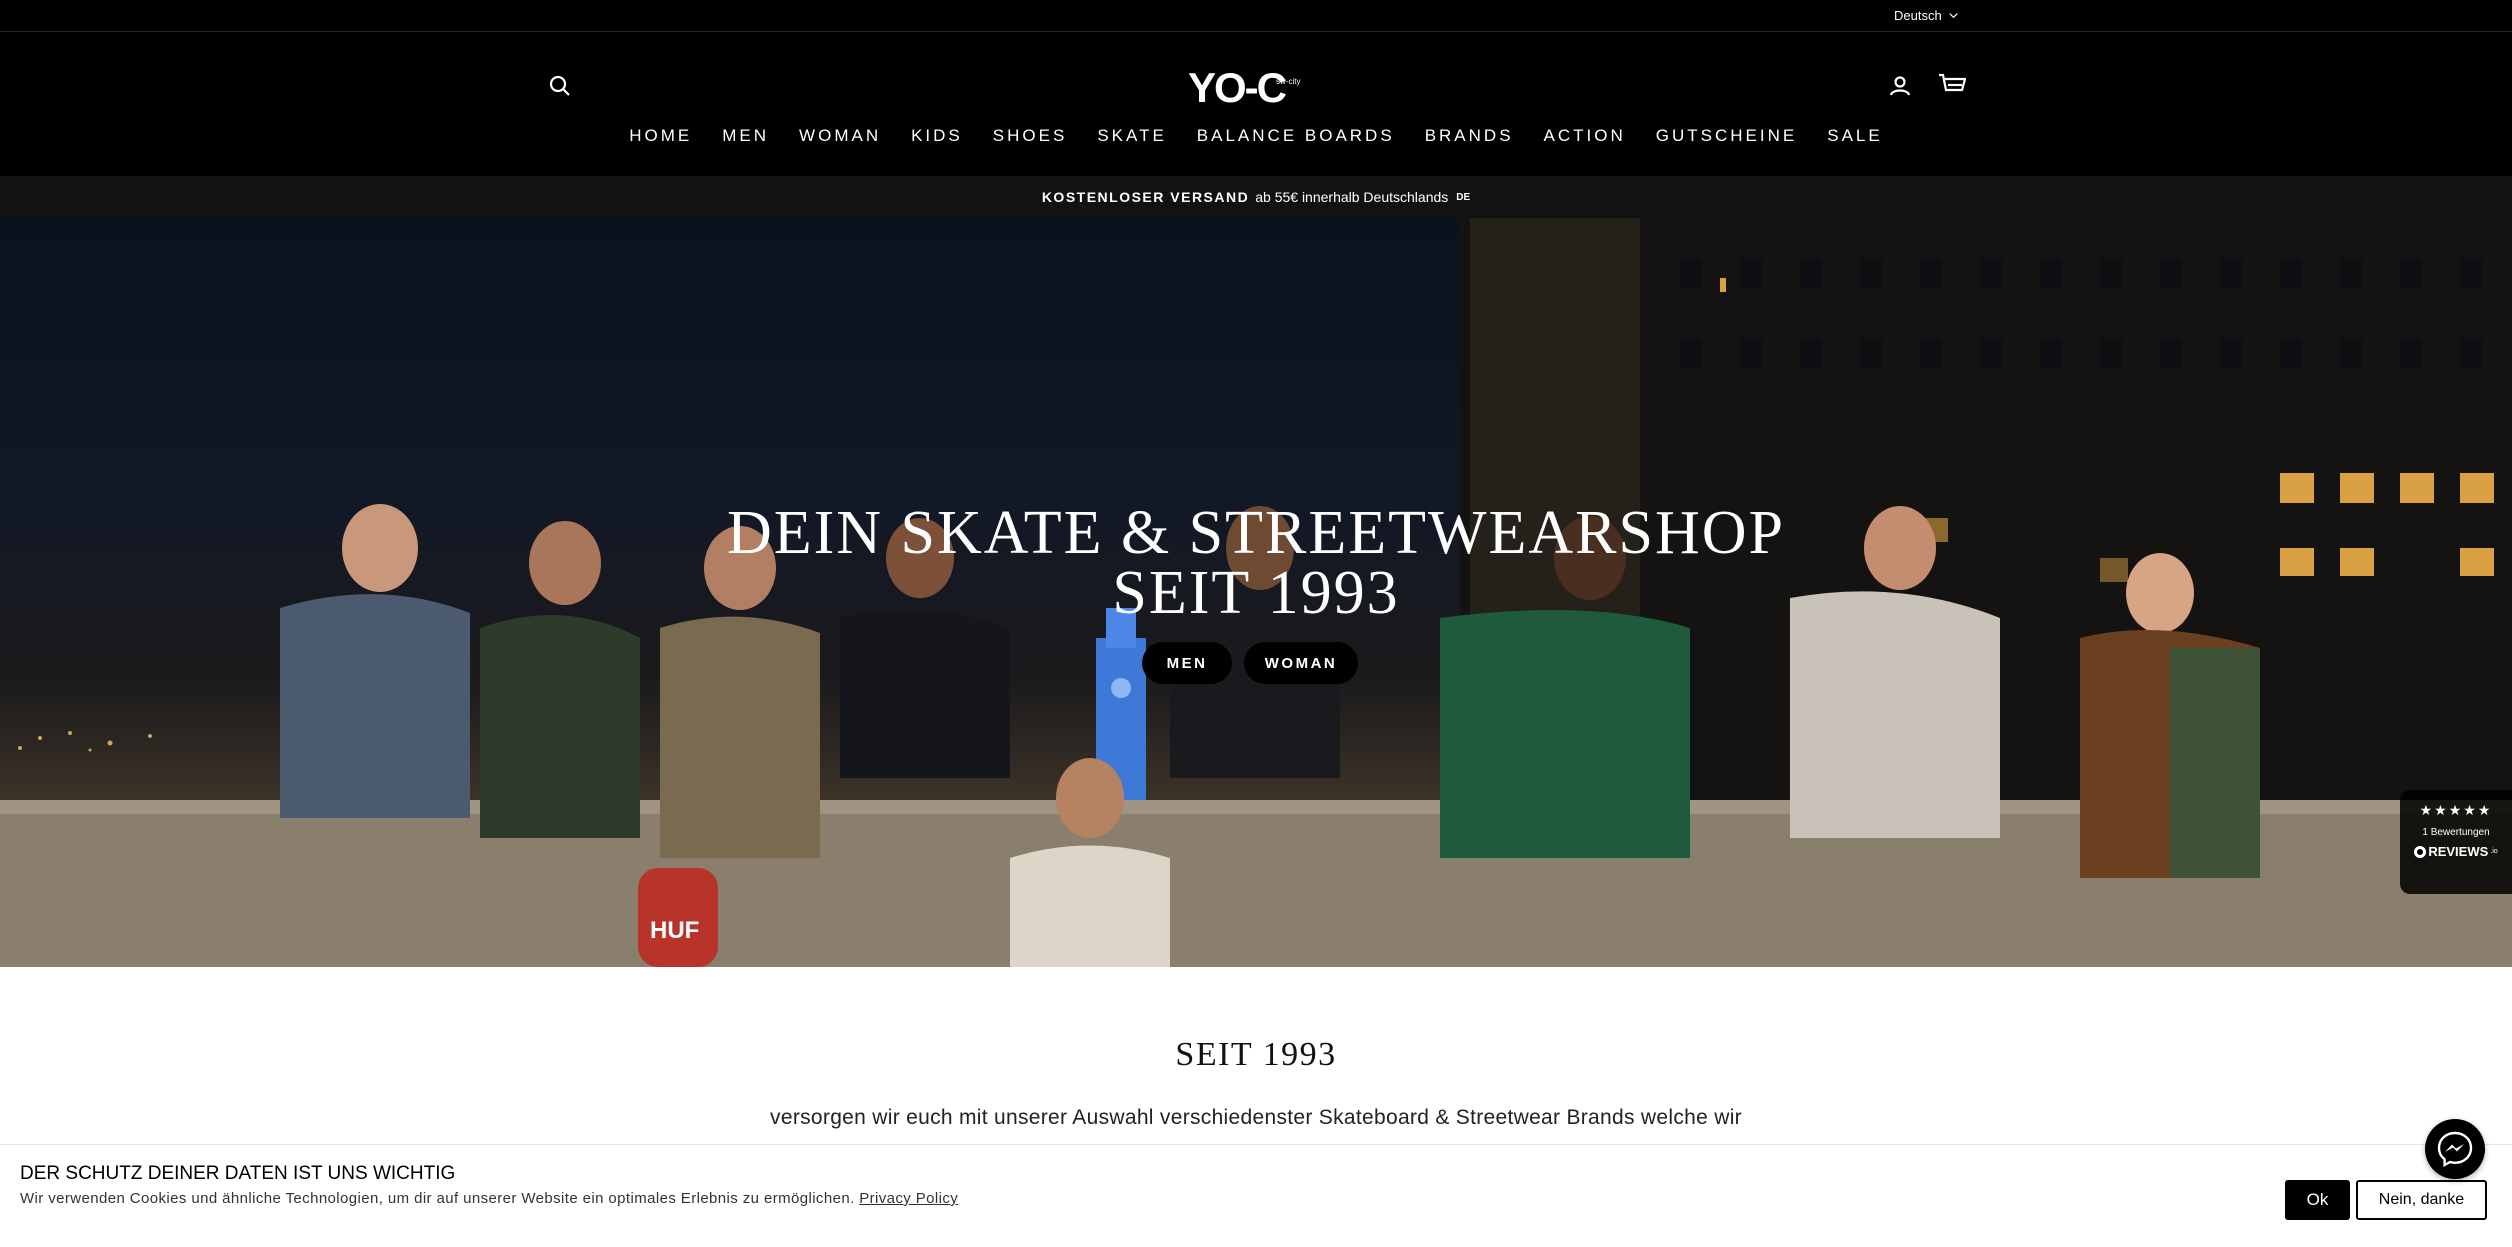 This screenshot has width=2512, height=1247. Describe the element at coordinates (2456, 832) in the screenshot. I see `reviews-count: 1 Bewertungen` at that location.